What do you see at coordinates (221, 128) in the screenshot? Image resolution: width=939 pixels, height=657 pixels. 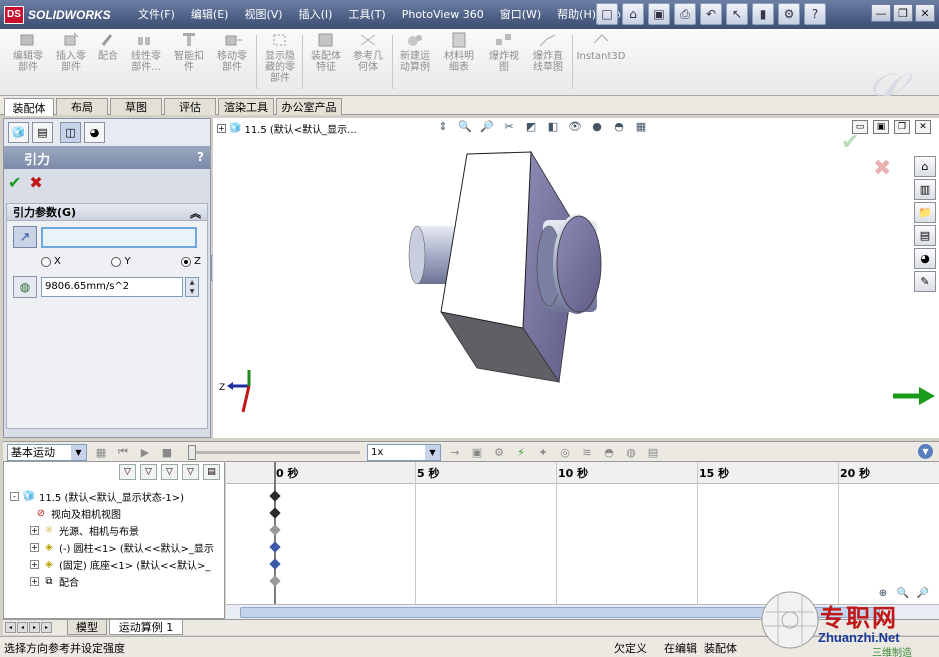 I see `expand-icon: +` at bounding box center [221, 128].